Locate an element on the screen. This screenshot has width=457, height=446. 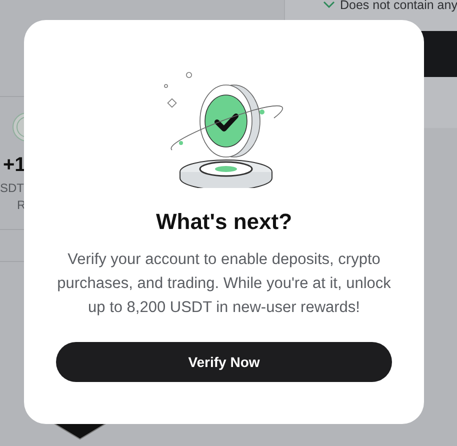
requirement-text: Does not contain any is located at coordinates (398, 6).